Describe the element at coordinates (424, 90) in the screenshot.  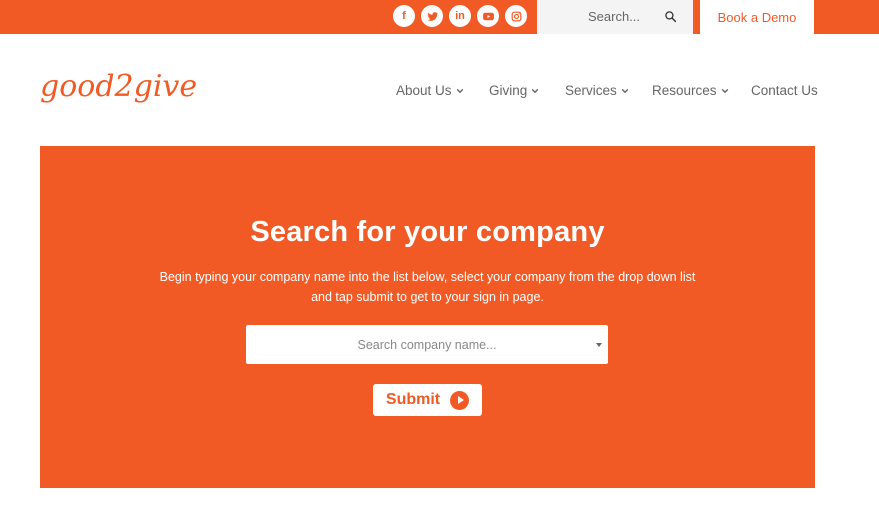
I see `nav-item-label: About Us` at that location.